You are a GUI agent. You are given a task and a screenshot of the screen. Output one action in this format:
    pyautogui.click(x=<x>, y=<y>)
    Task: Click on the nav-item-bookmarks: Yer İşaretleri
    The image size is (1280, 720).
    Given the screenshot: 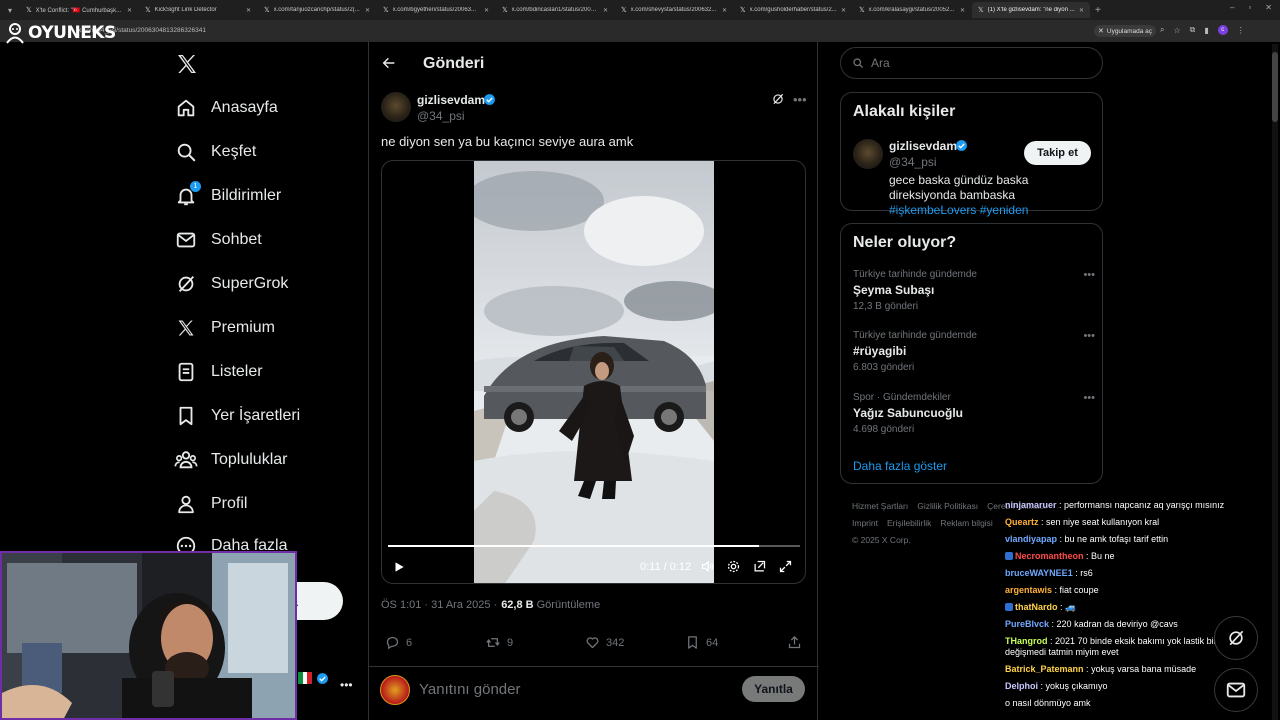 What is the action you would take?
    pyautogui.click(x=264, y=416)
    